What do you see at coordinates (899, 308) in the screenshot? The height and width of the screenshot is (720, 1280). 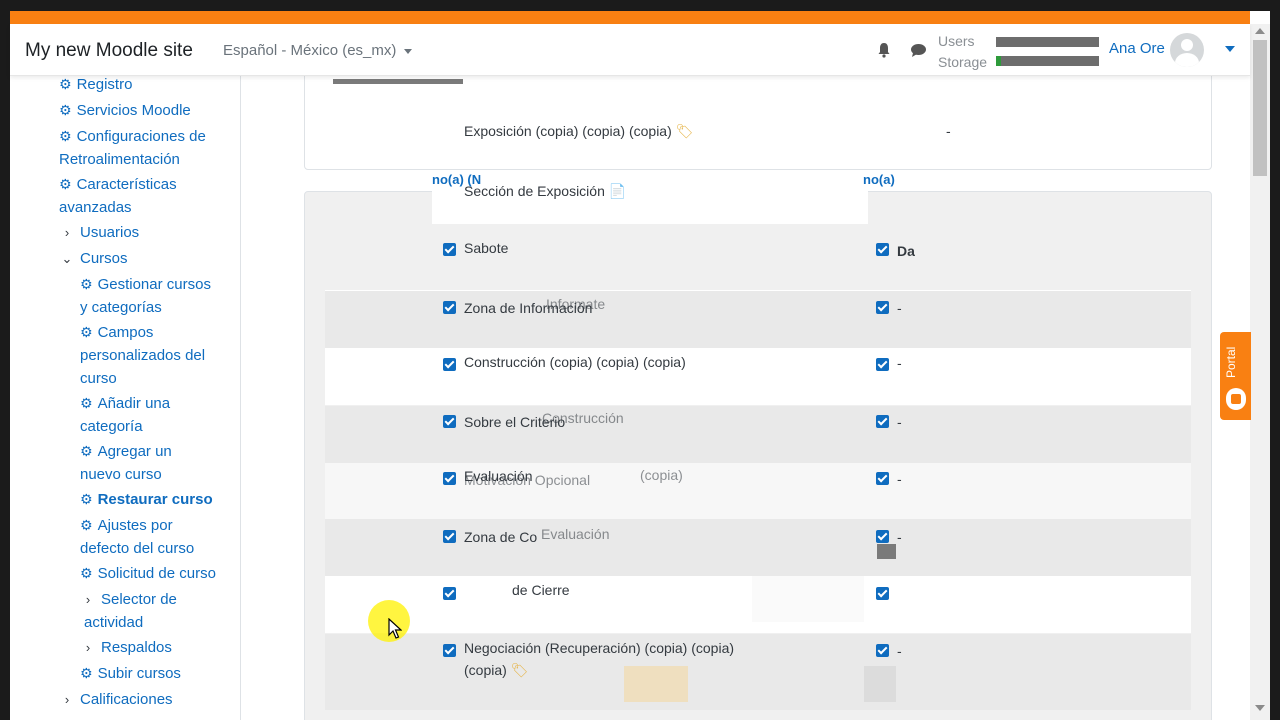 I see `row-value-zona-informacion: -` at bounding box center [899, 308].